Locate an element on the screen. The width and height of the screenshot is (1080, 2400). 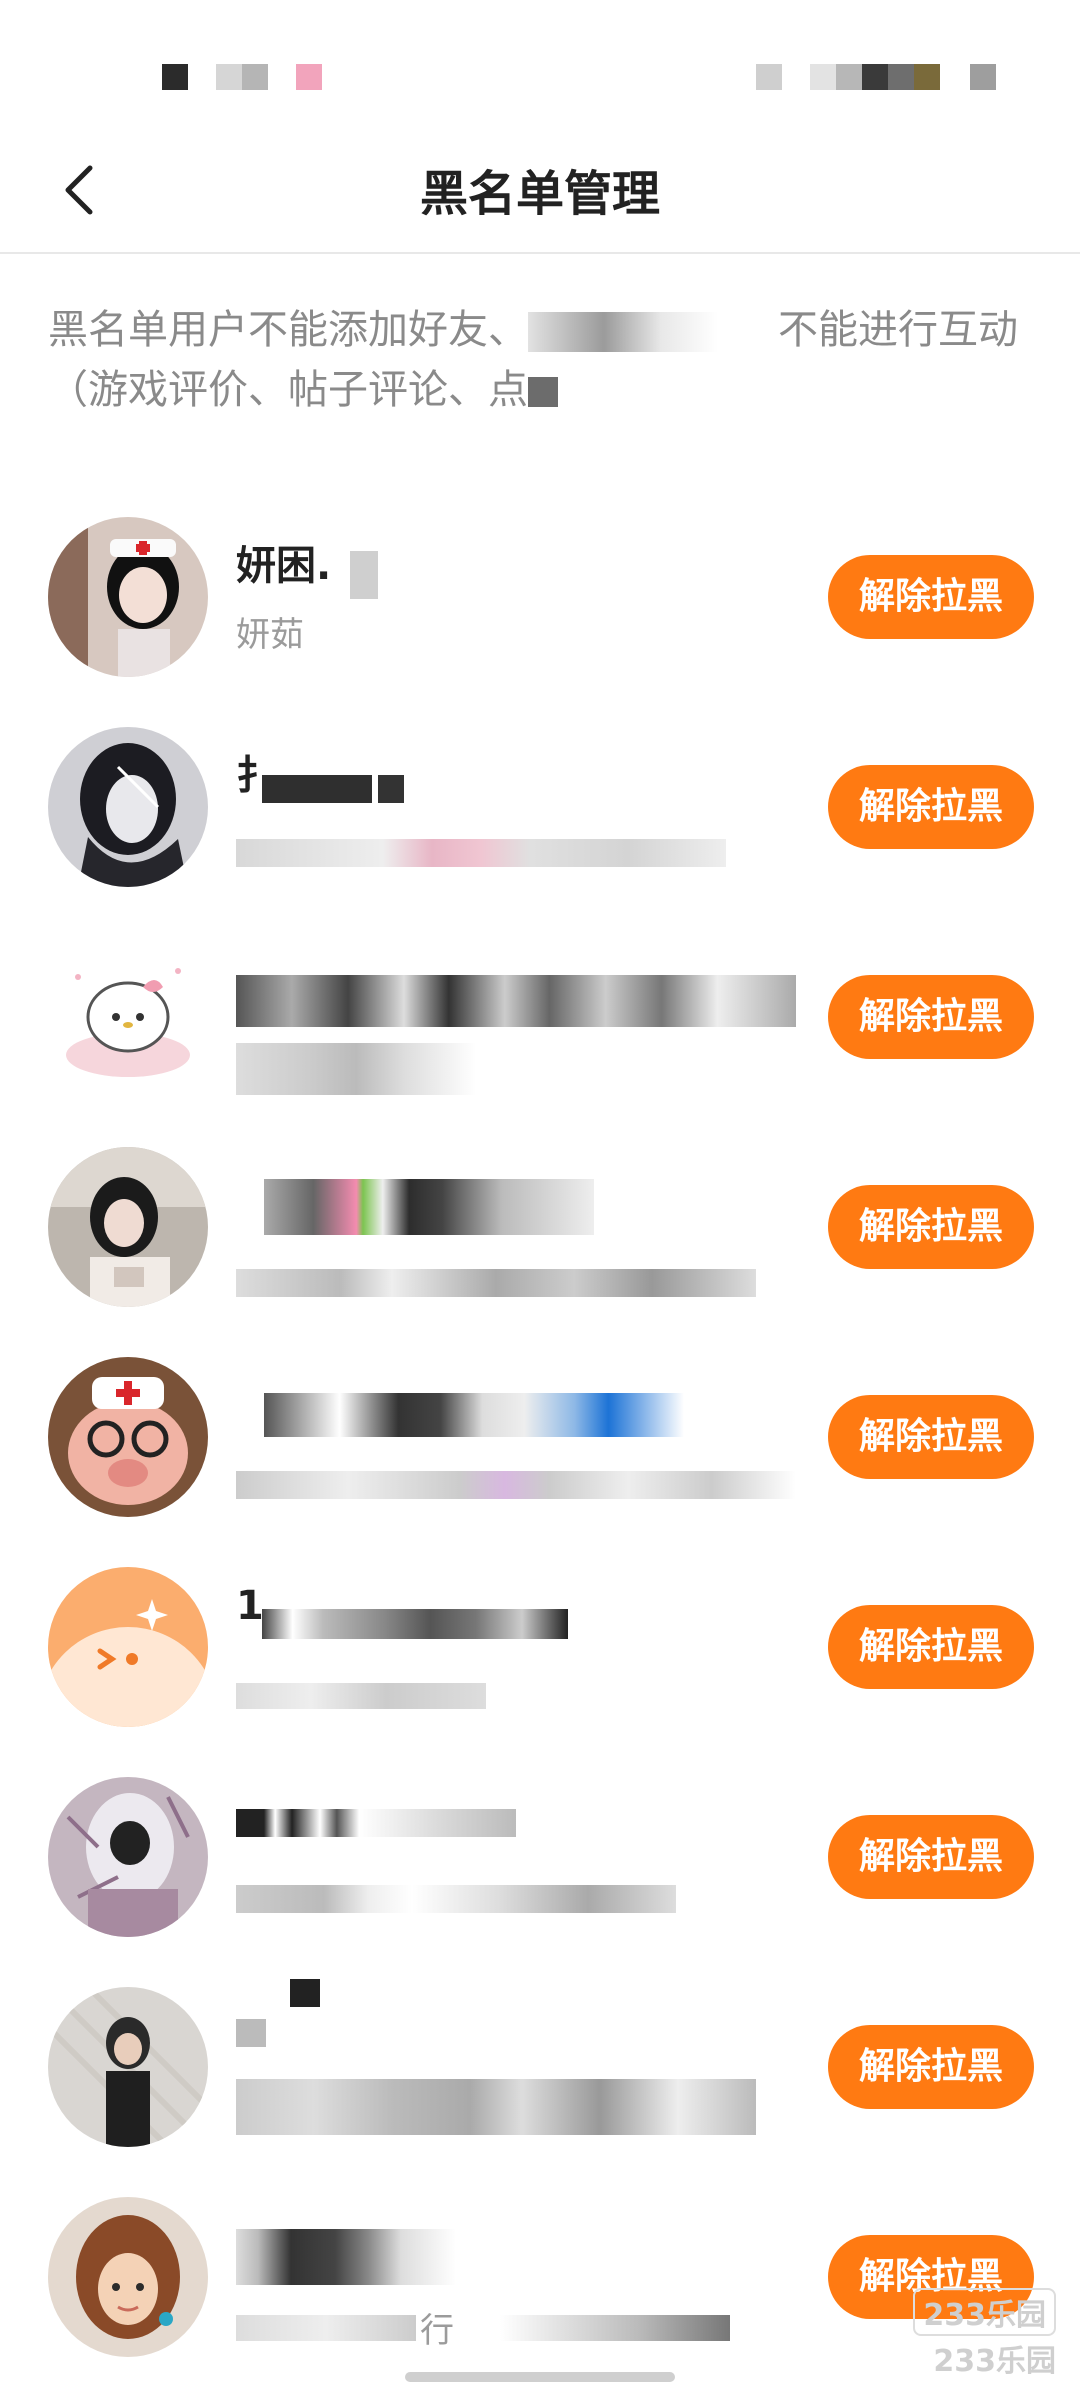
user-subtitle: 行 is located at coordinates (437, 2331).